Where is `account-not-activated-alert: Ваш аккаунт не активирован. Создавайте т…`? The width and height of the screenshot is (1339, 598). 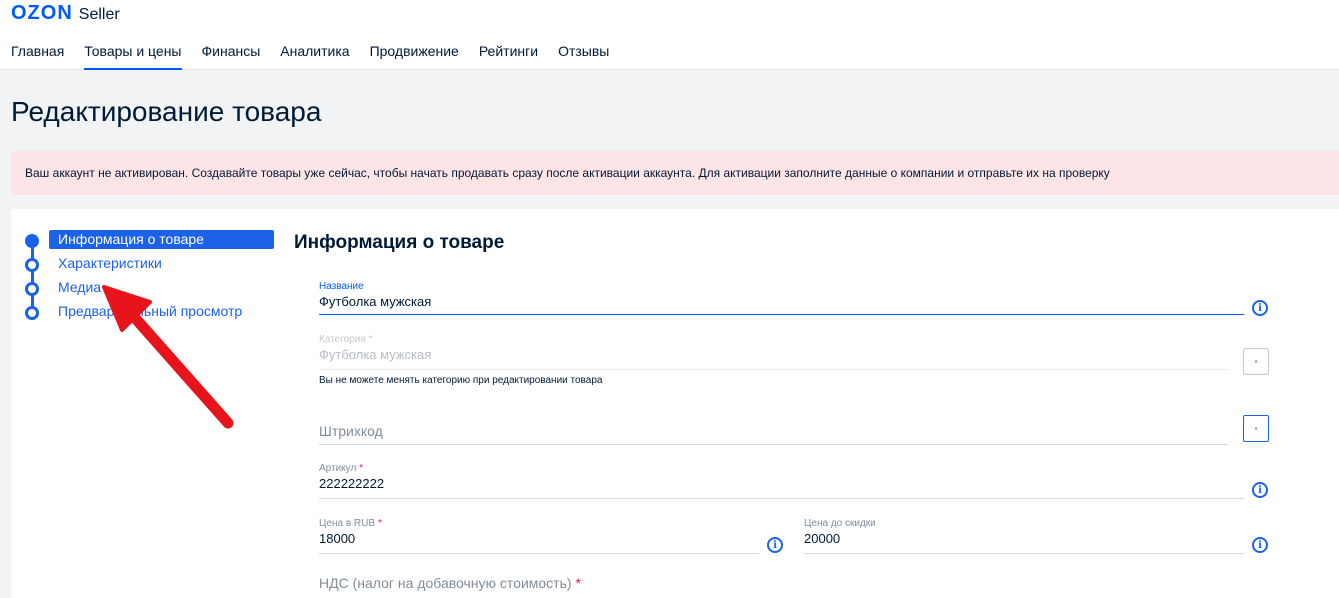
account-not-activated-alert: Ваш аккаунт не активирован. Создавайте т… is located at coordinates (675, 173).